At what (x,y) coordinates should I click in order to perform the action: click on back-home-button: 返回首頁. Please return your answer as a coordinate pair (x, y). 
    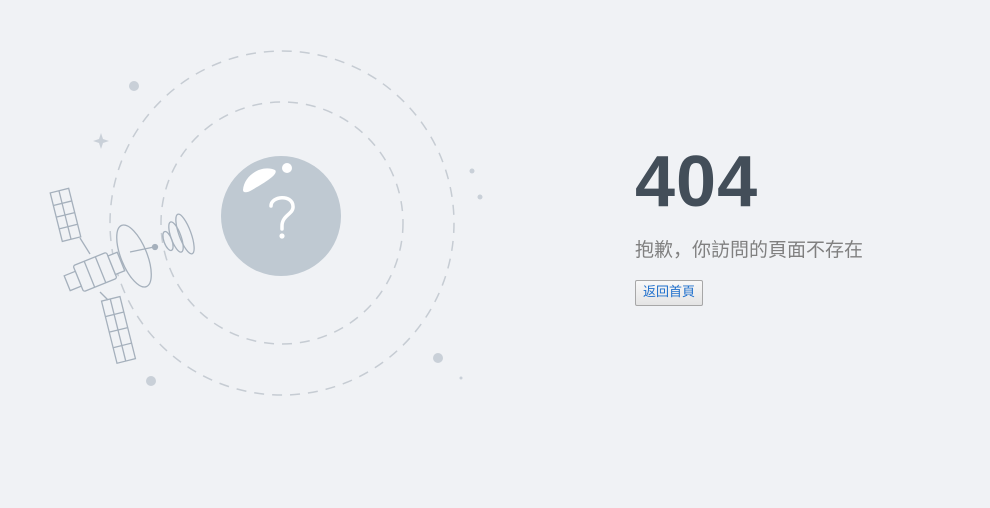
    Looking at the image, I should click on (669, 293).